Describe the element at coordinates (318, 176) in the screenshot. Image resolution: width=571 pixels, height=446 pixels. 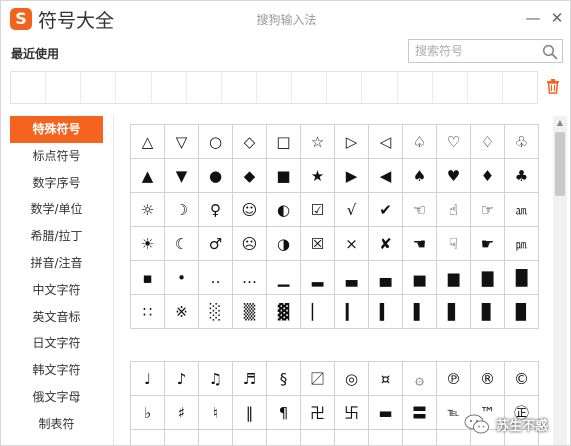
I see `symbol-cell: ★` at that location.